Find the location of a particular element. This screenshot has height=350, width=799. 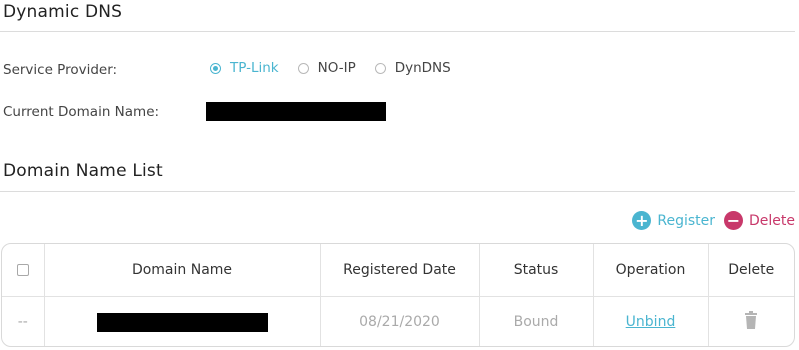

column-header-status: Status is located at coordinates (536, 270).